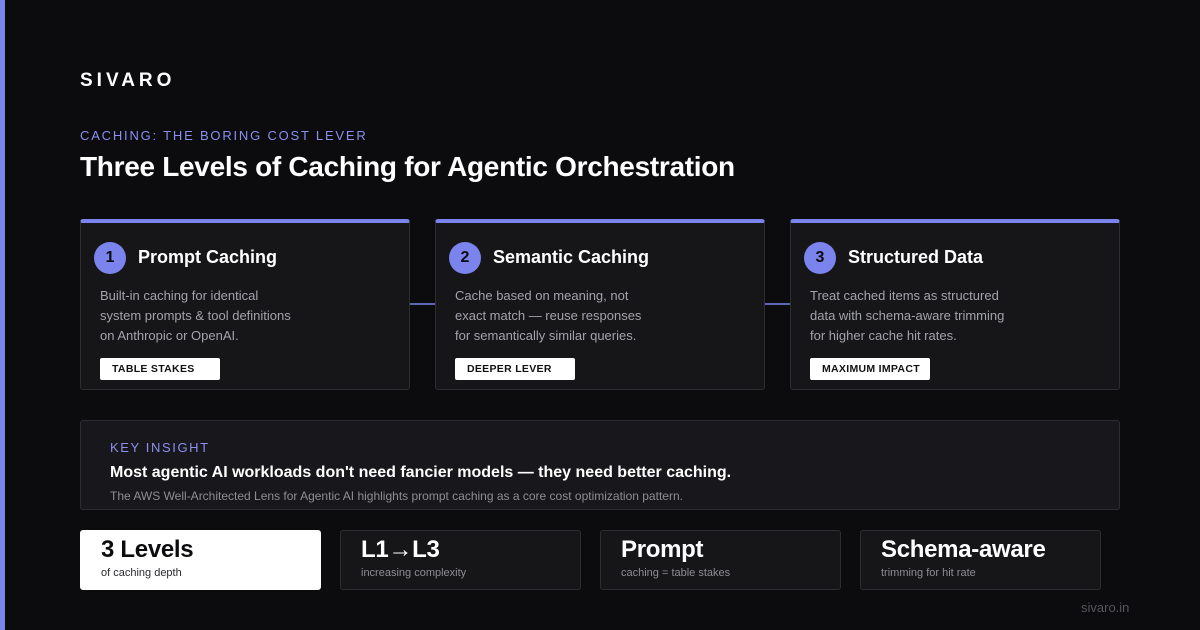  What do you see at coordinates (963, 549) in the screenshot?
I see `stat-value: Schema-aware` at bounding box center [963, 549].